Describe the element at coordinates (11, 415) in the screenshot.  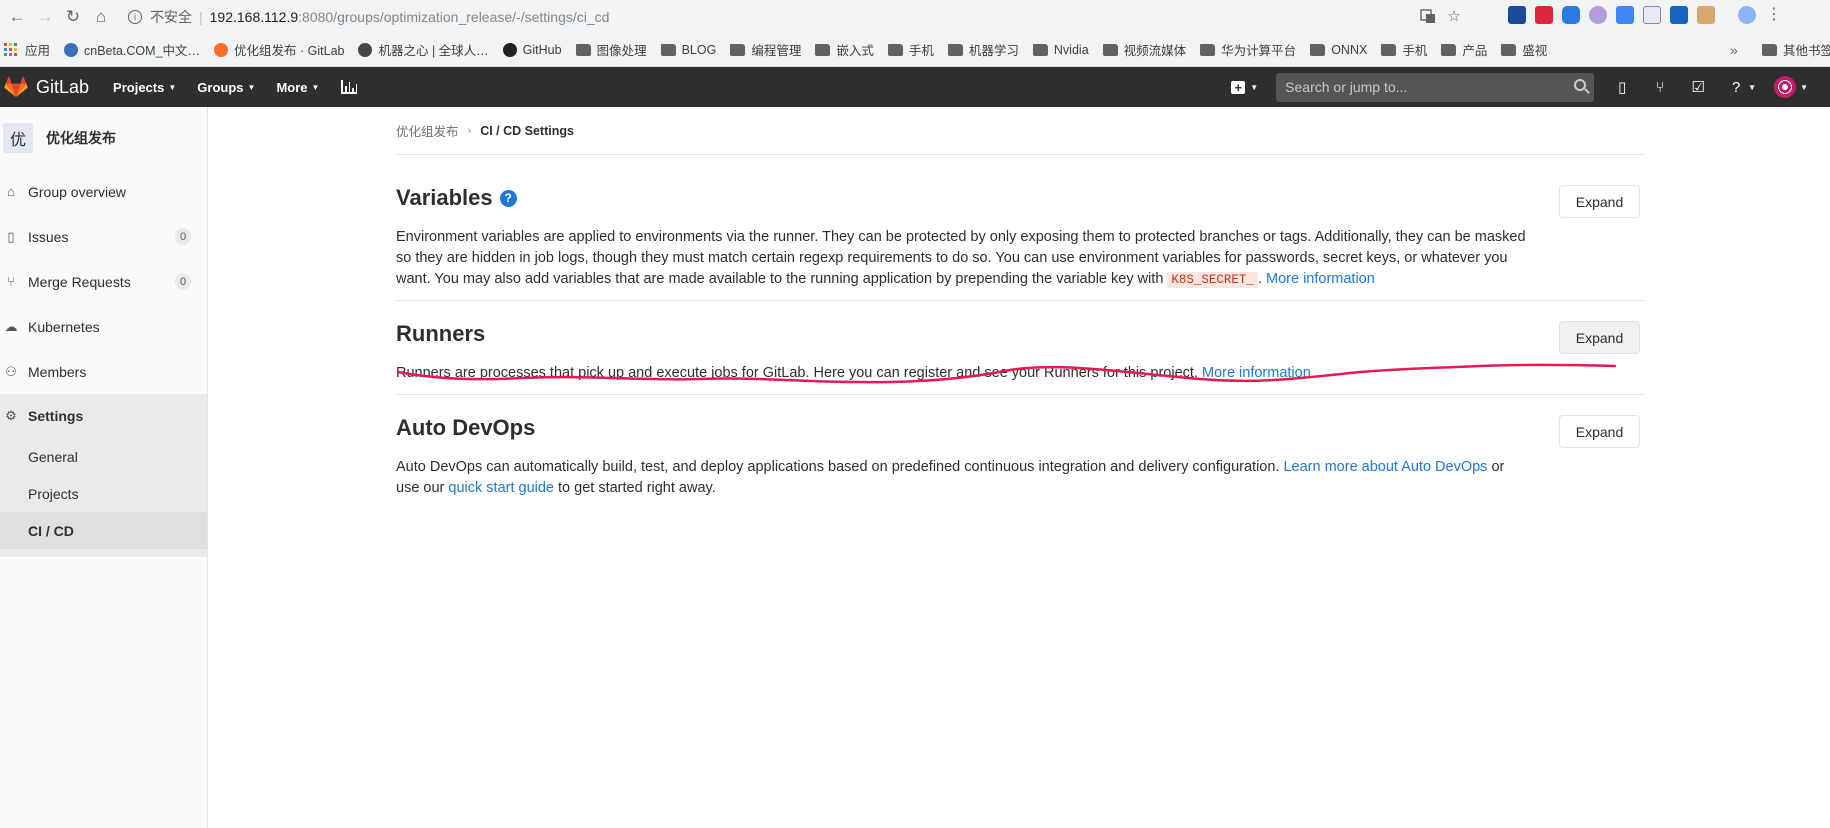
I see `gear-icon: ⚙` at that location.